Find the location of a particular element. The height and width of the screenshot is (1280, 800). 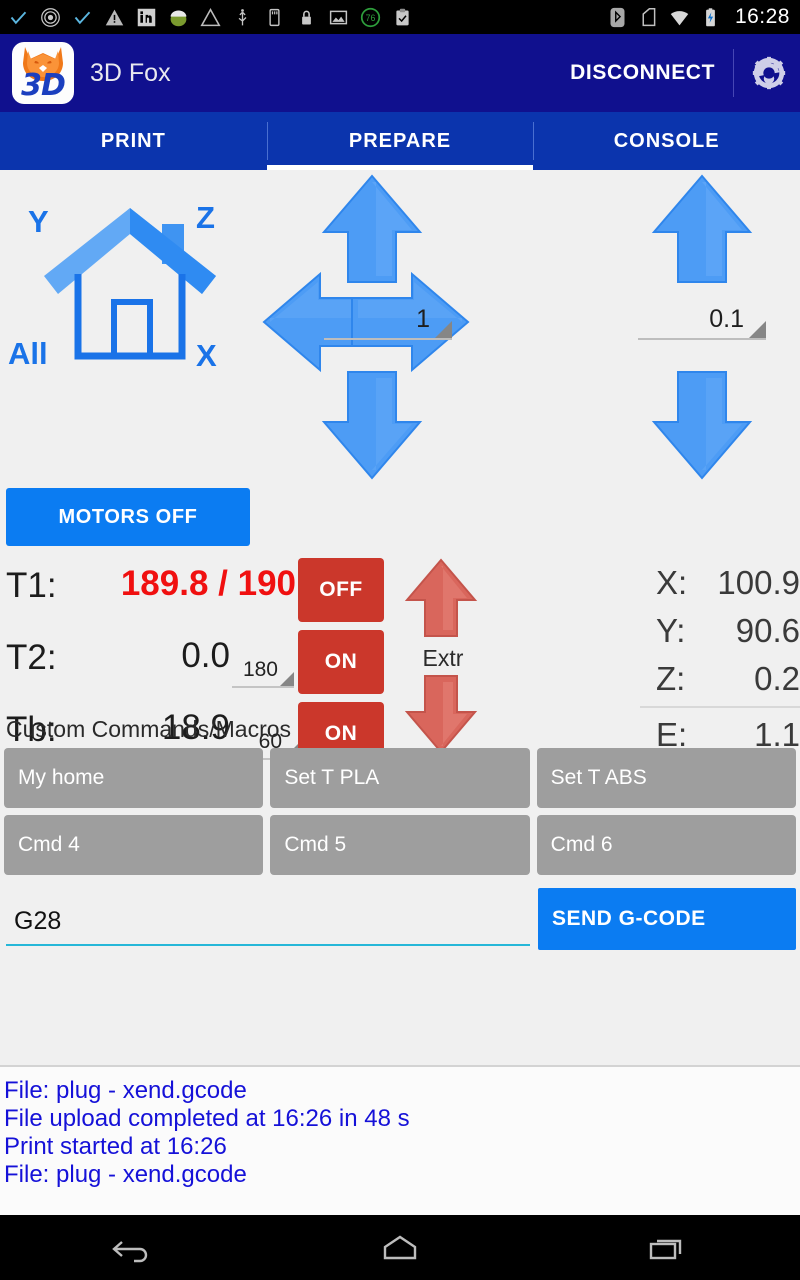

gcode-input-value: G28 is located at coordinates (38, 921).